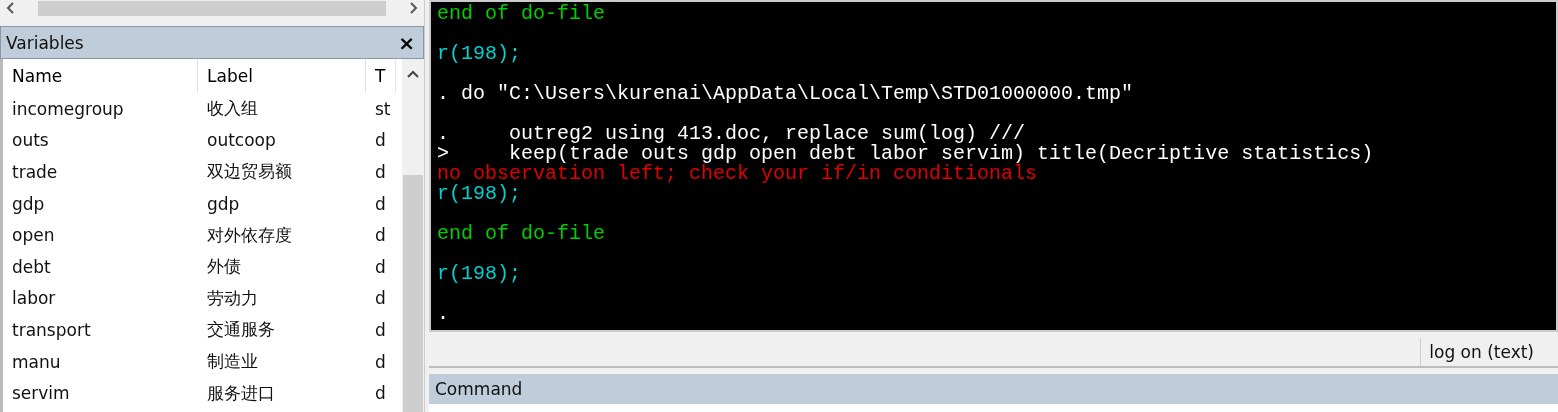  Describe the element at coordinates (738, 174) in the screenshot. I see `console-line: no observation left; check your if/in conditionals` at that location.